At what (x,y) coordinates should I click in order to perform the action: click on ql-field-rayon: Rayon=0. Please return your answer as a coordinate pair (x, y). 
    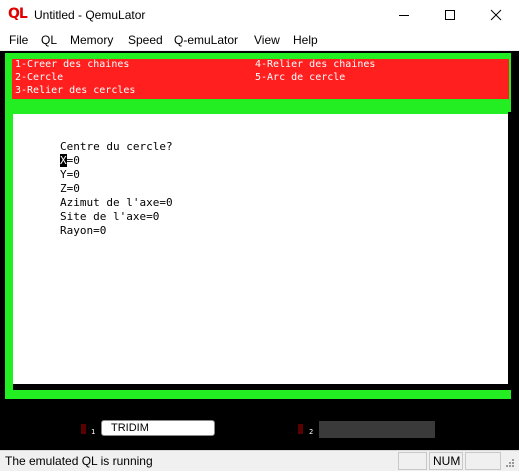
    Looking at the image, I should click on (83, 230).